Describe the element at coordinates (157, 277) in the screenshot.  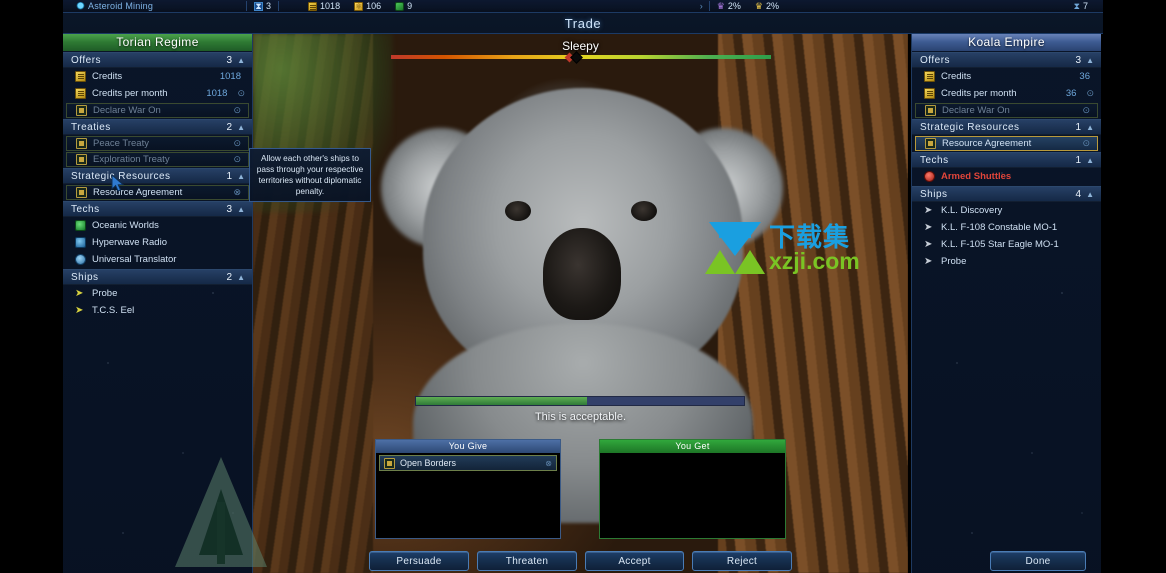
I see `section-header: Ships 2 ▲` at that location.